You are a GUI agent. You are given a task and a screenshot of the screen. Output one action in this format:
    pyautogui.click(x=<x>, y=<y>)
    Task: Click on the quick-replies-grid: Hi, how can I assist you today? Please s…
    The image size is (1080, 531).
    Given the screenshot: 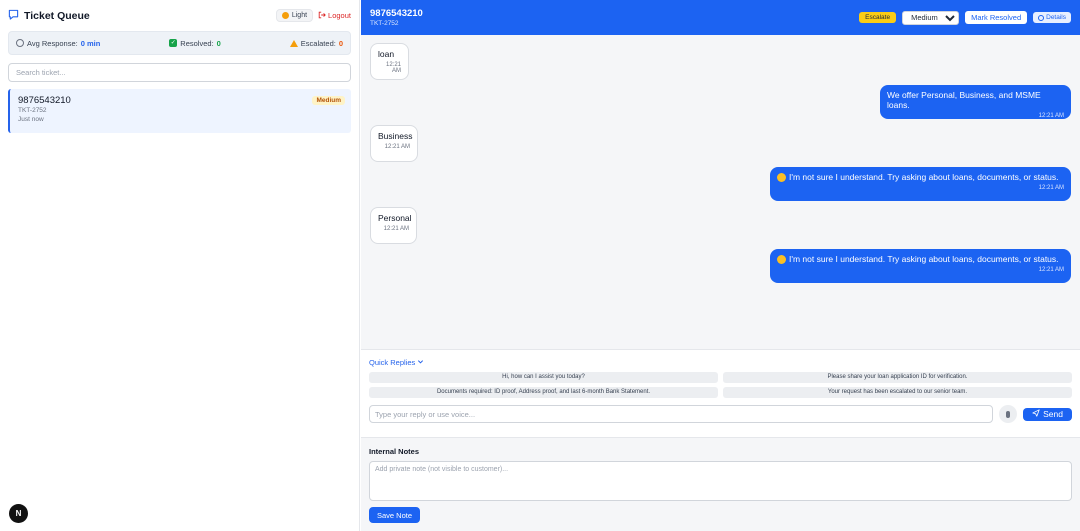 What is the action you would take?
    pyautogui.click(x=720, y=385)
    